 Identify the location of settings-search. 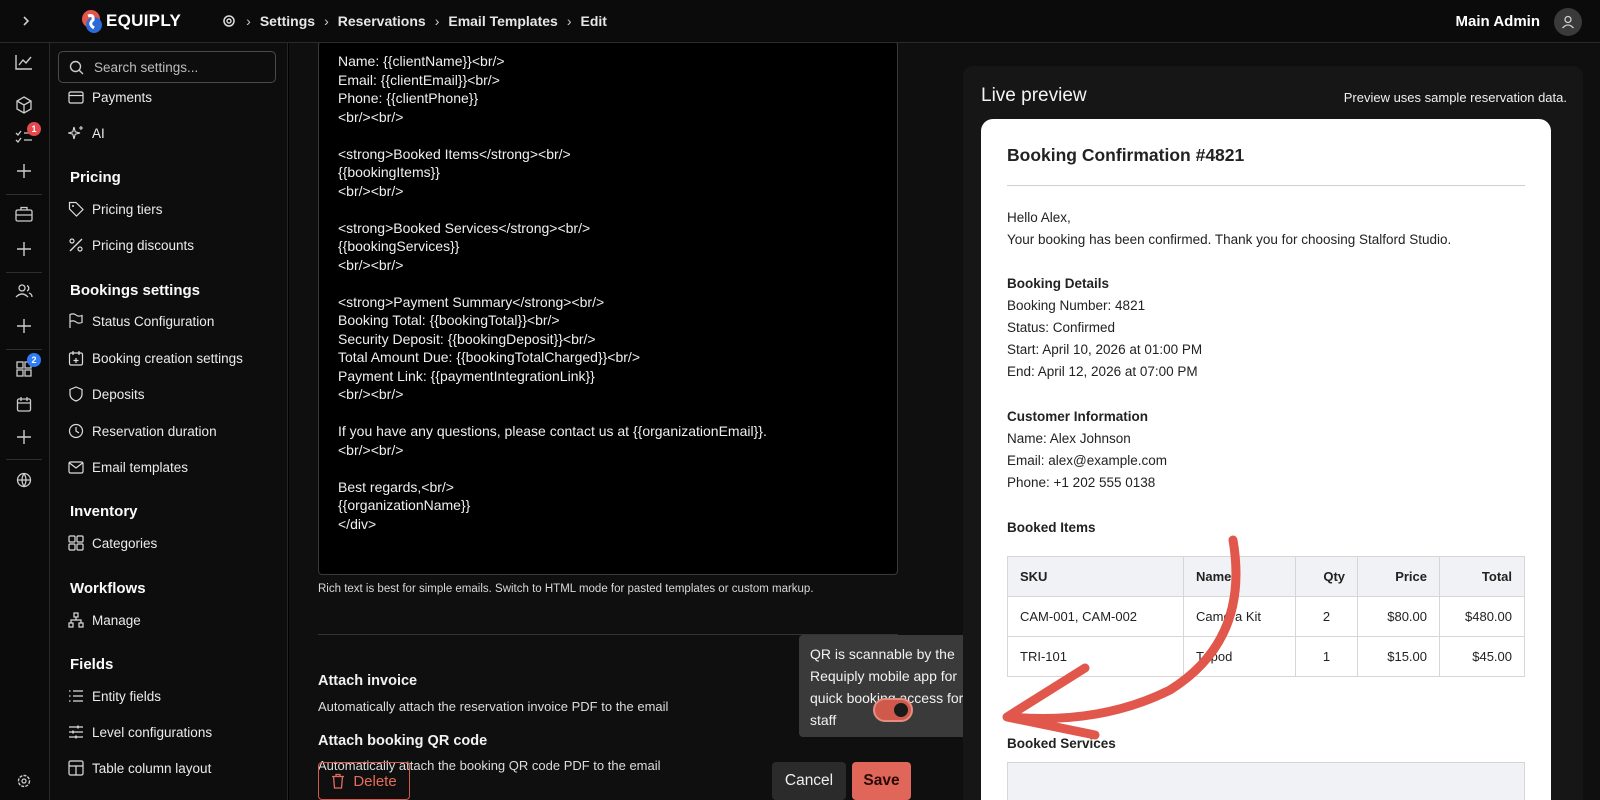
(167, 67).